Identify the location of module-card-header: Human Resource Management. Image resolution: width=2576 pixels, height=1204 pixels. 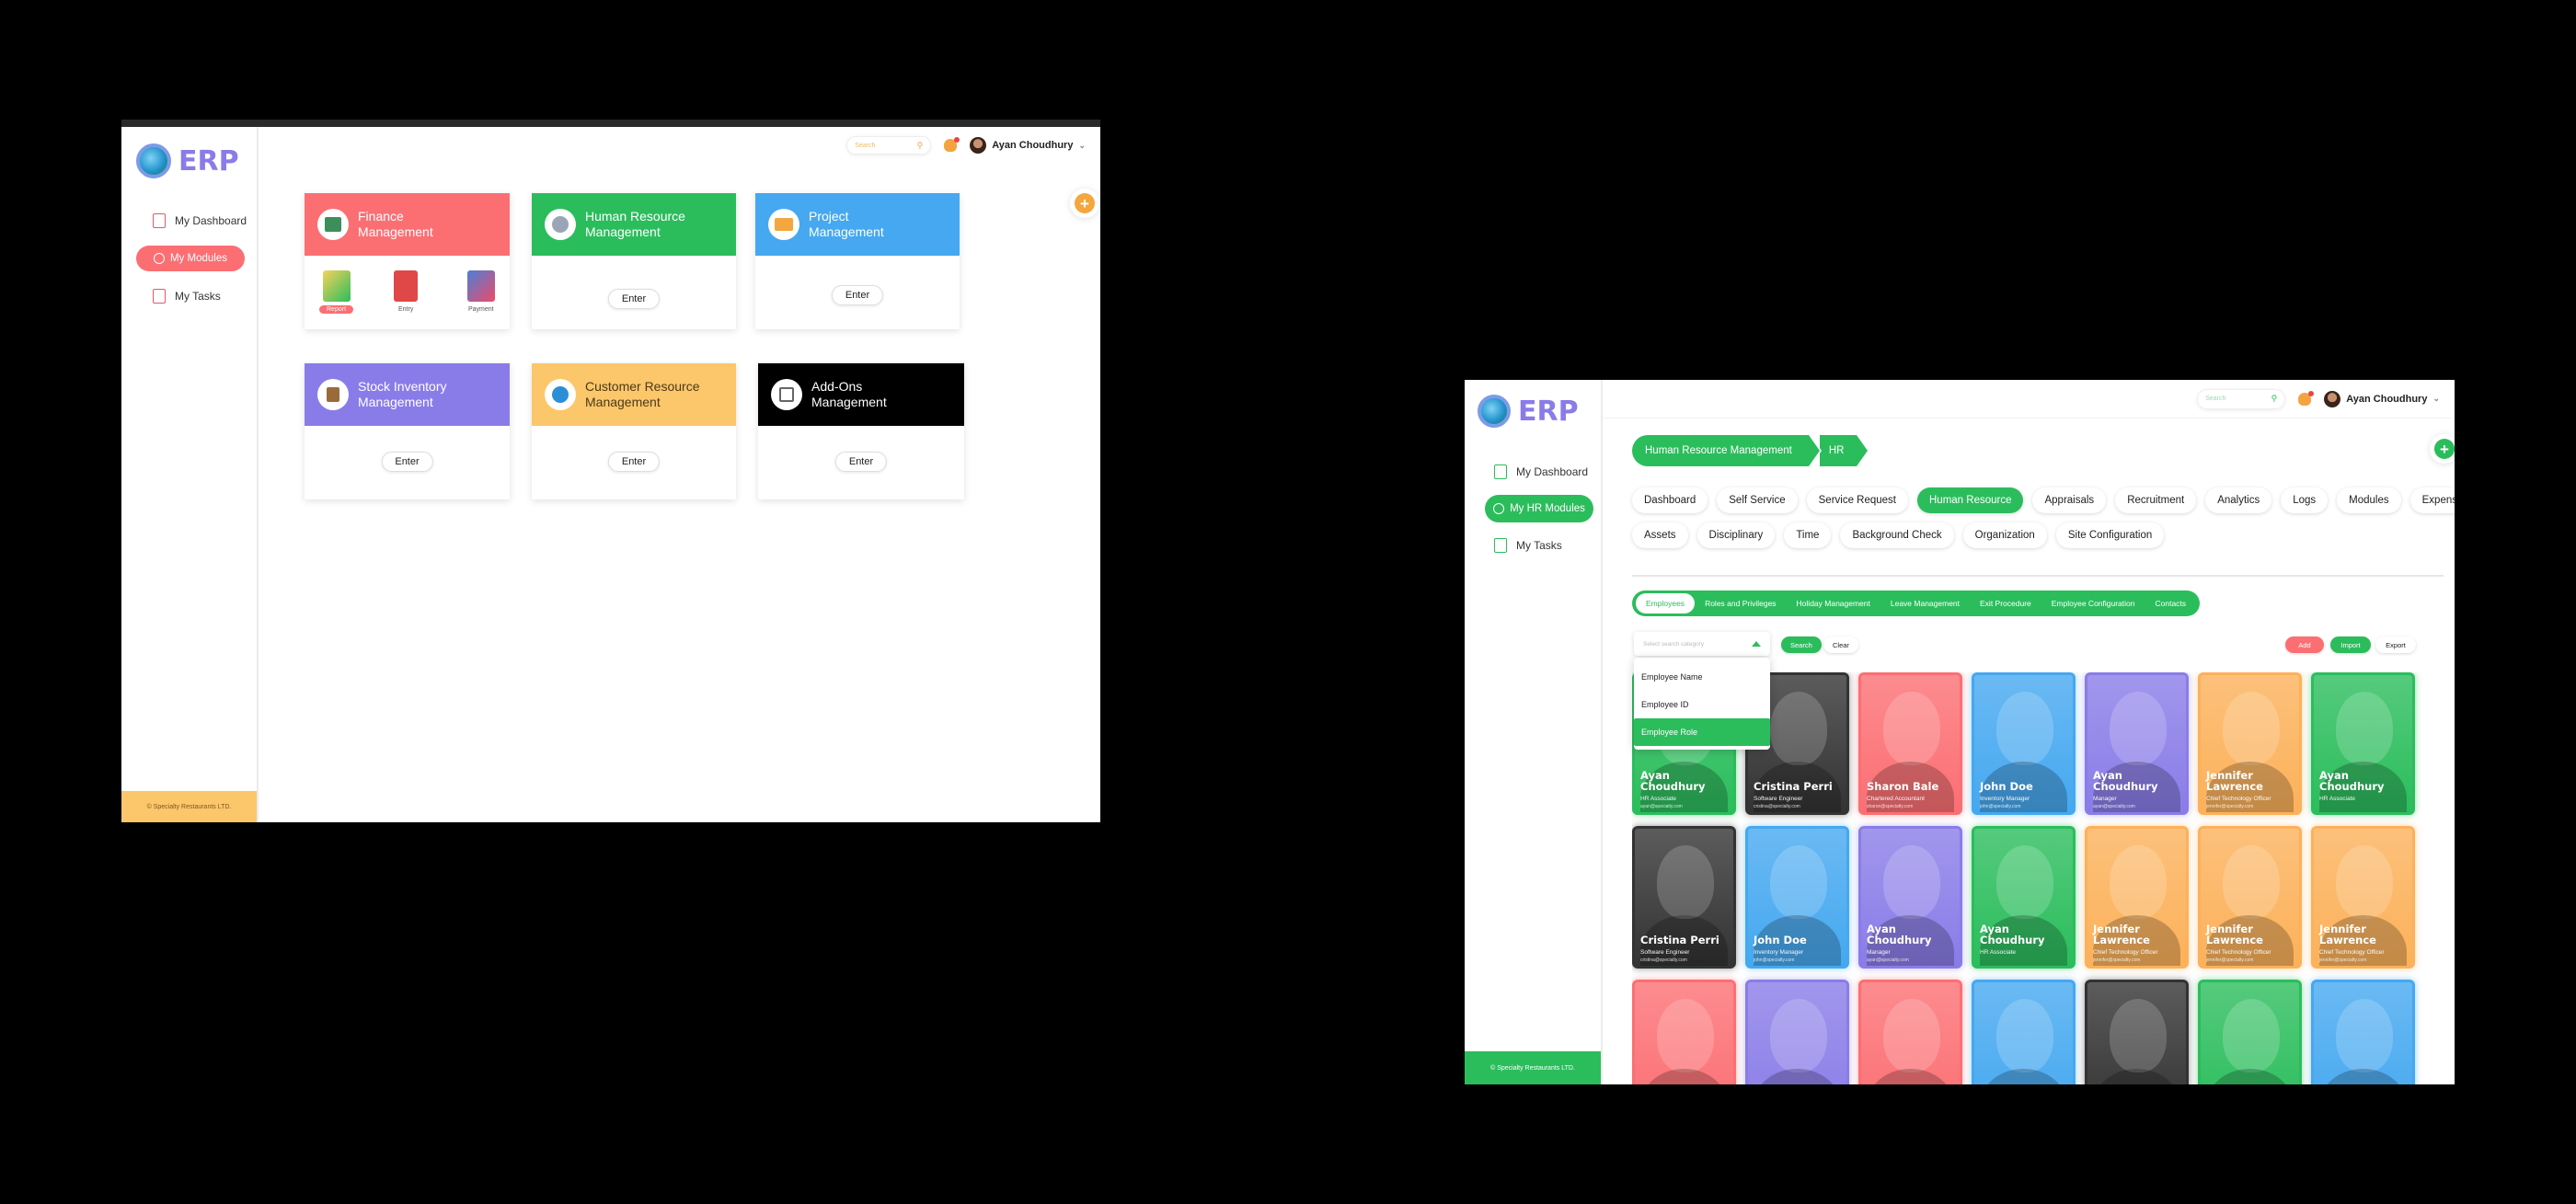
(634, 224).